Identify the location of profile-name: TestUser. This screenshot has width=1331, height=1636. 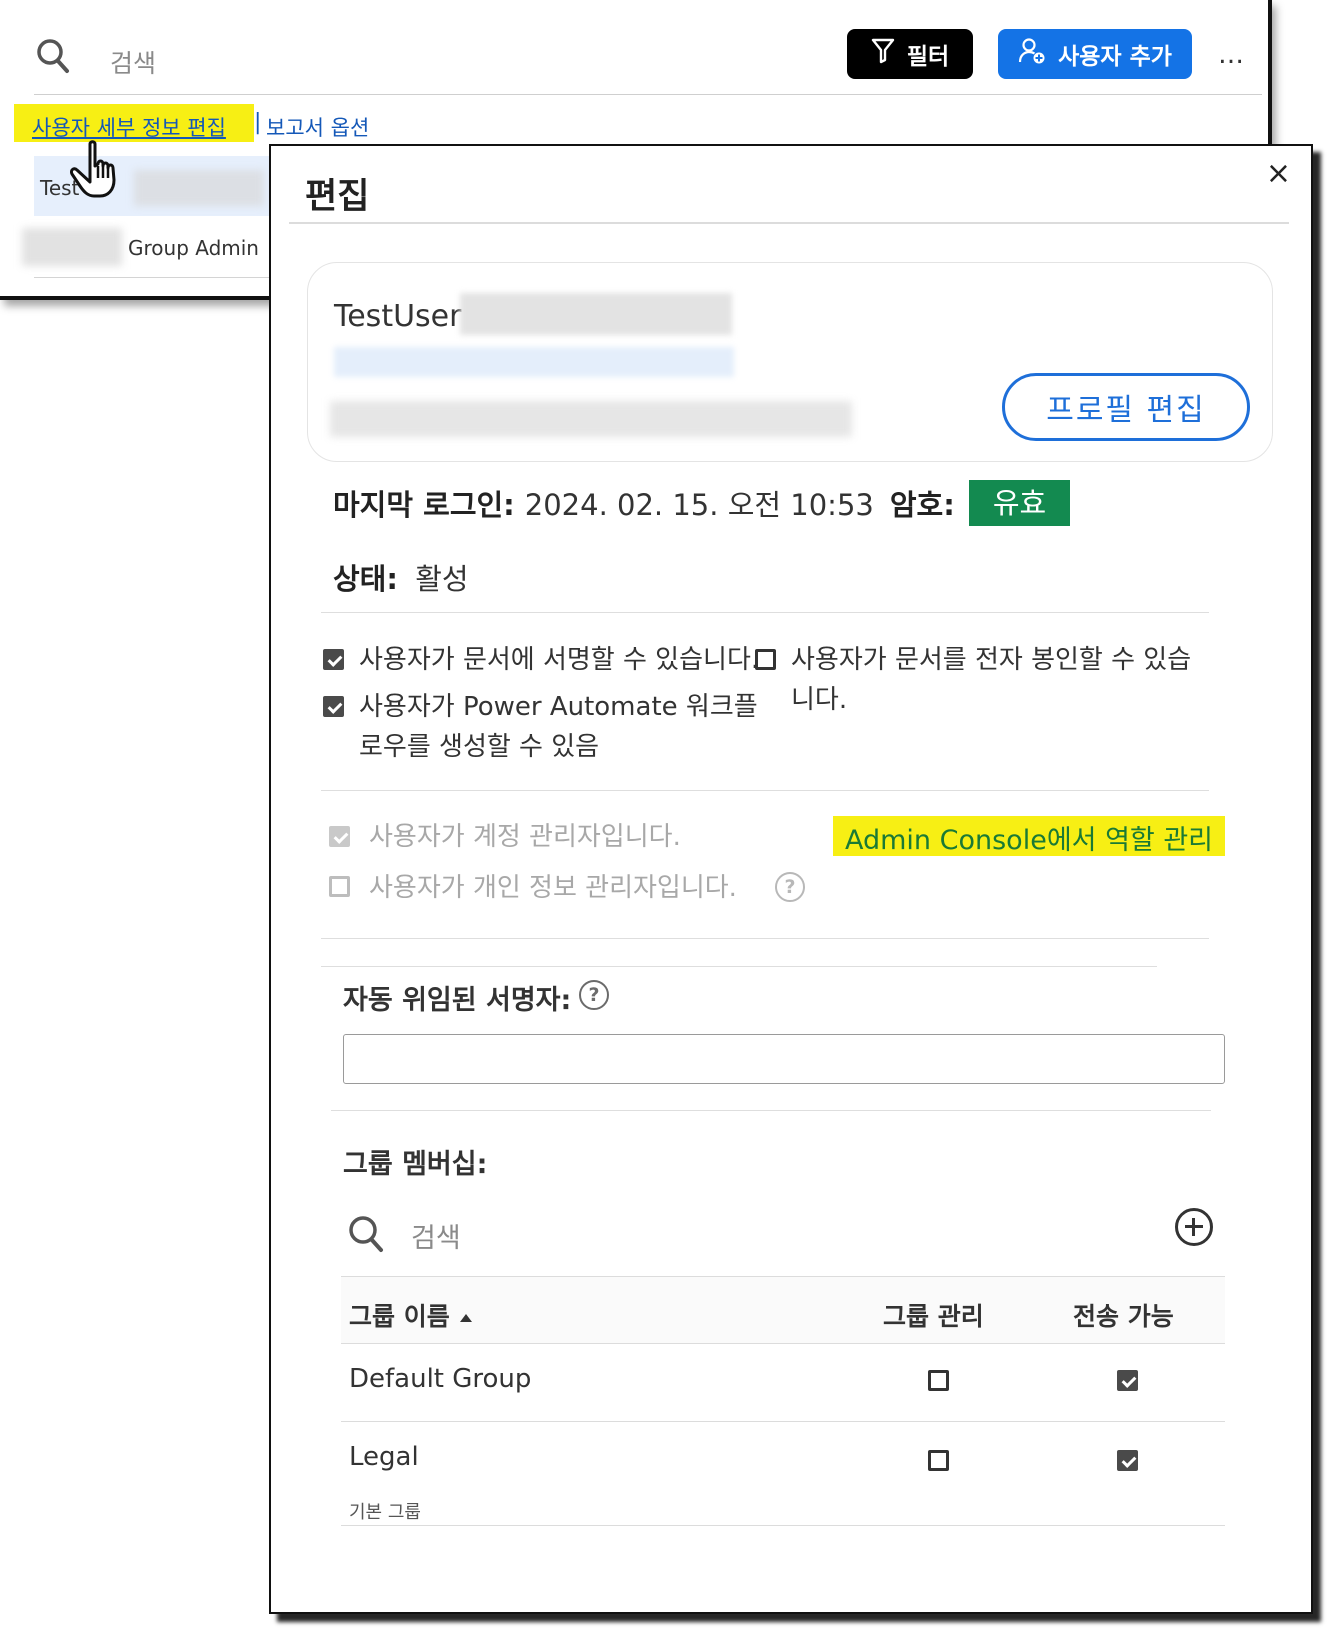
(398, 316).